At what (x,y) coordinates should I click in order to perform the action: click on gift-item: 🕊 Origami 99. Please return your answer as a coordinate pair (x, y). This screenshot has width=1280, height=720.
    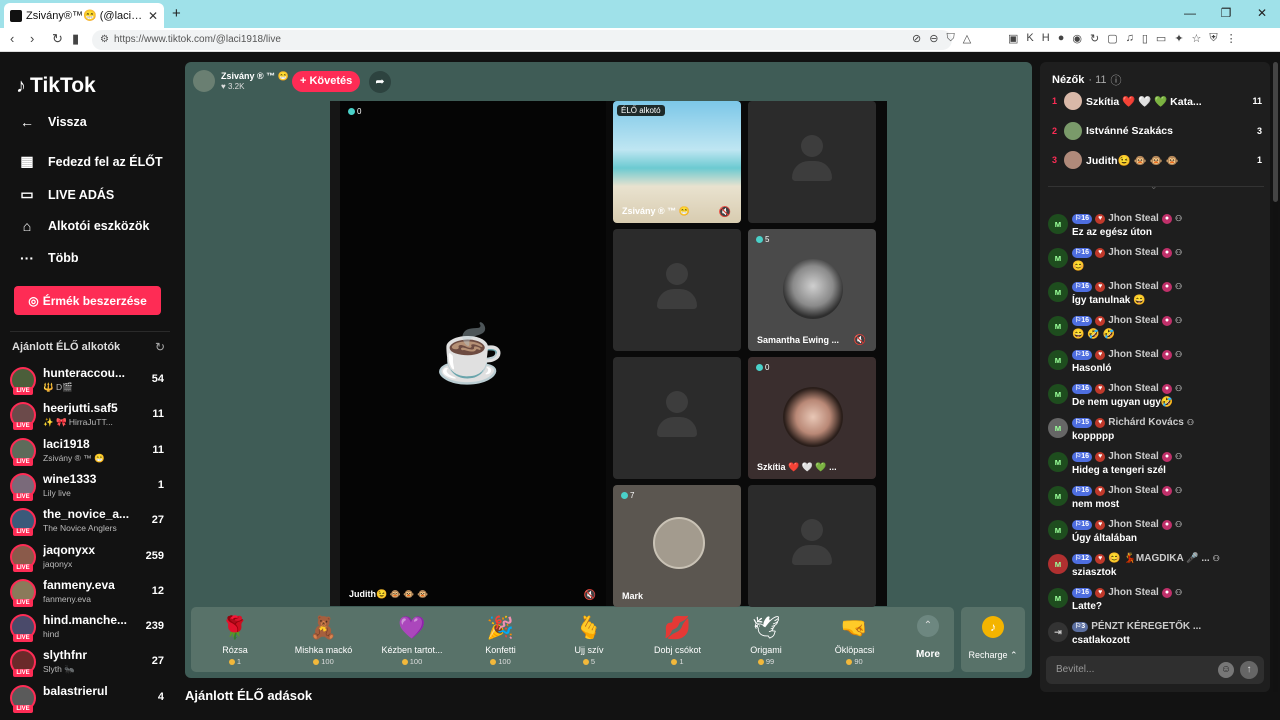
    Looking at the image, I should click on (766, 640).